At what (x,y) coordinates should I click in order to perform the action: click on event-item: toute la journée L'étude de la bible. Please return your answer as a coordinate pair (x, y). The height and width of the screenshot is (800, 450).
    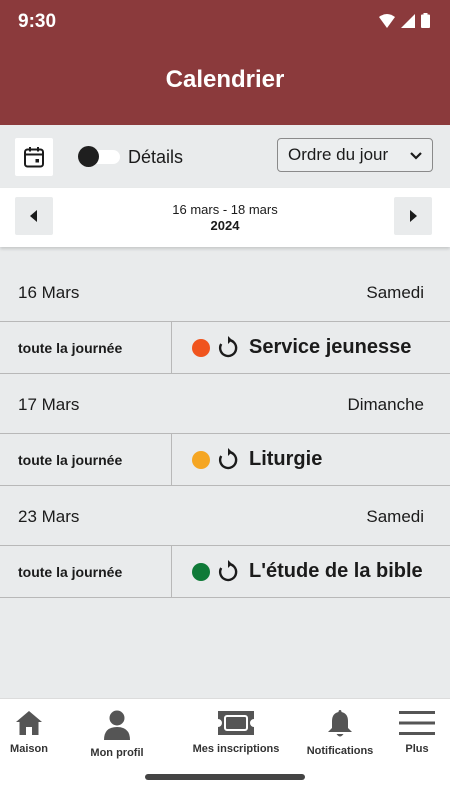
    Looking at the image, I should click on (225, 572).